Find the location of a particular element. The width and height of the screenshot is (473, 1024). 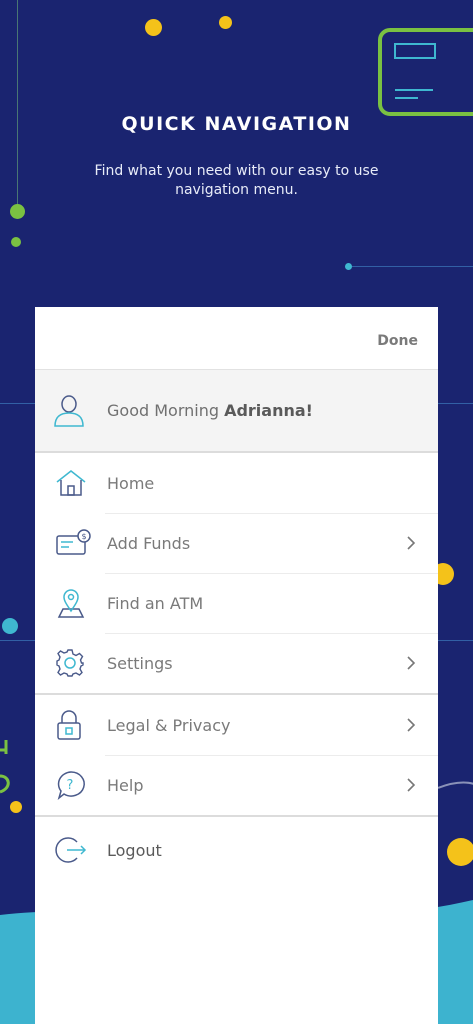

greeting-row: Good Morning Adrianna! is located at coordinates (236, 411).